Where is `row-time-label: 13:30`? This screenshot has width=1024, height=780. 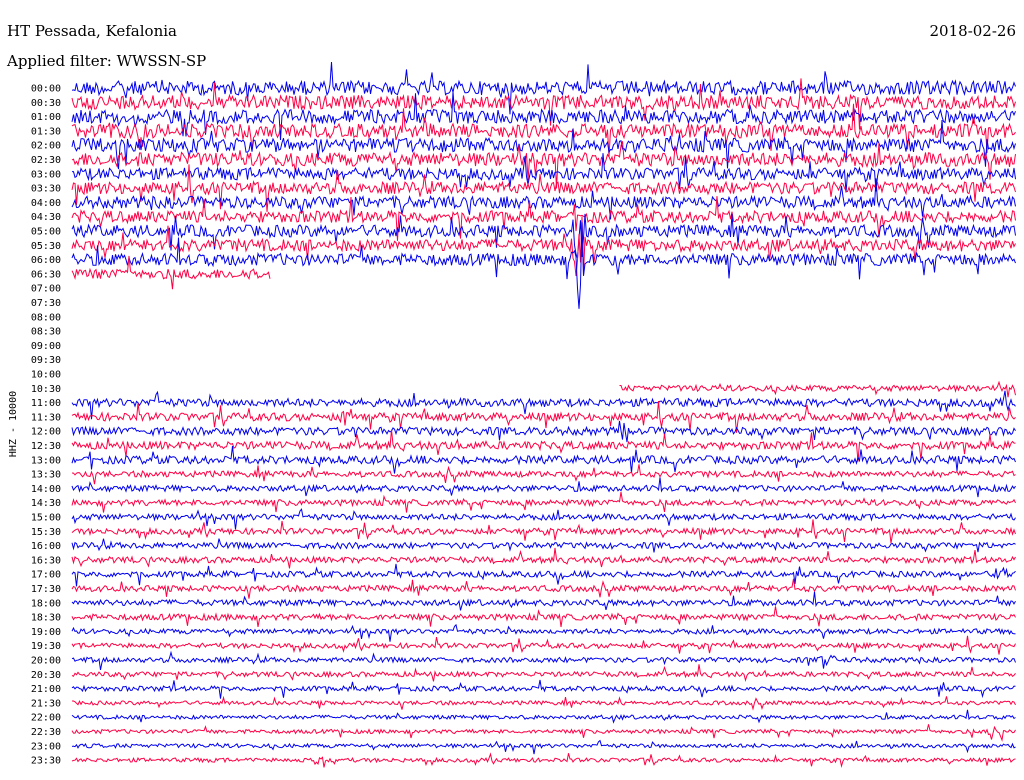
row-time-label: 13:30 is located at coordinates (46, 475).